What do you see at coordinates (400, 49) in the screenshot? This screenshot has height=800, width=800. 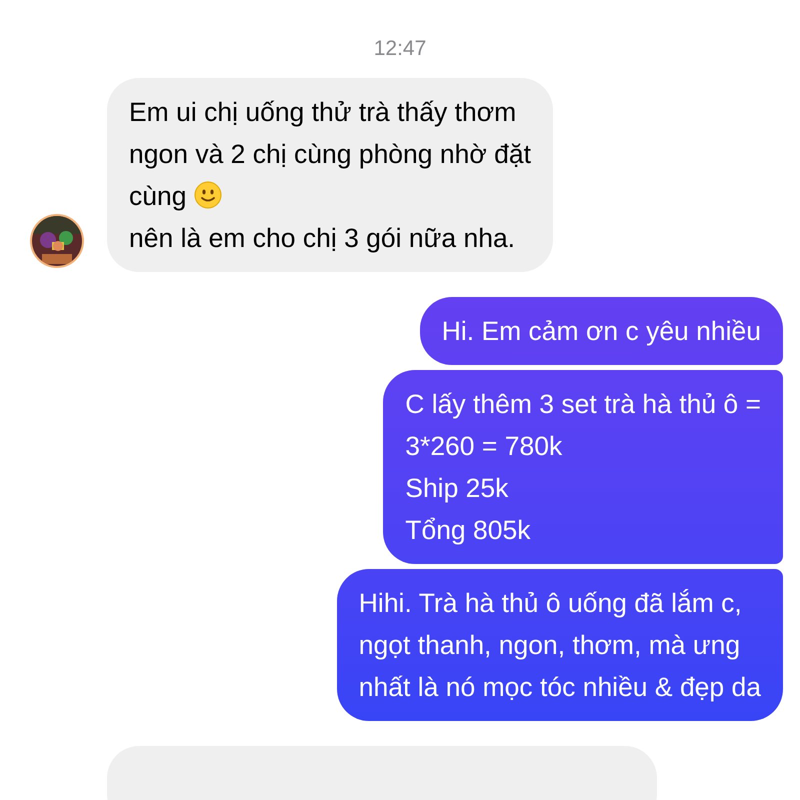 I see `timestamp: 12:47` at bounding box center [400, 49].